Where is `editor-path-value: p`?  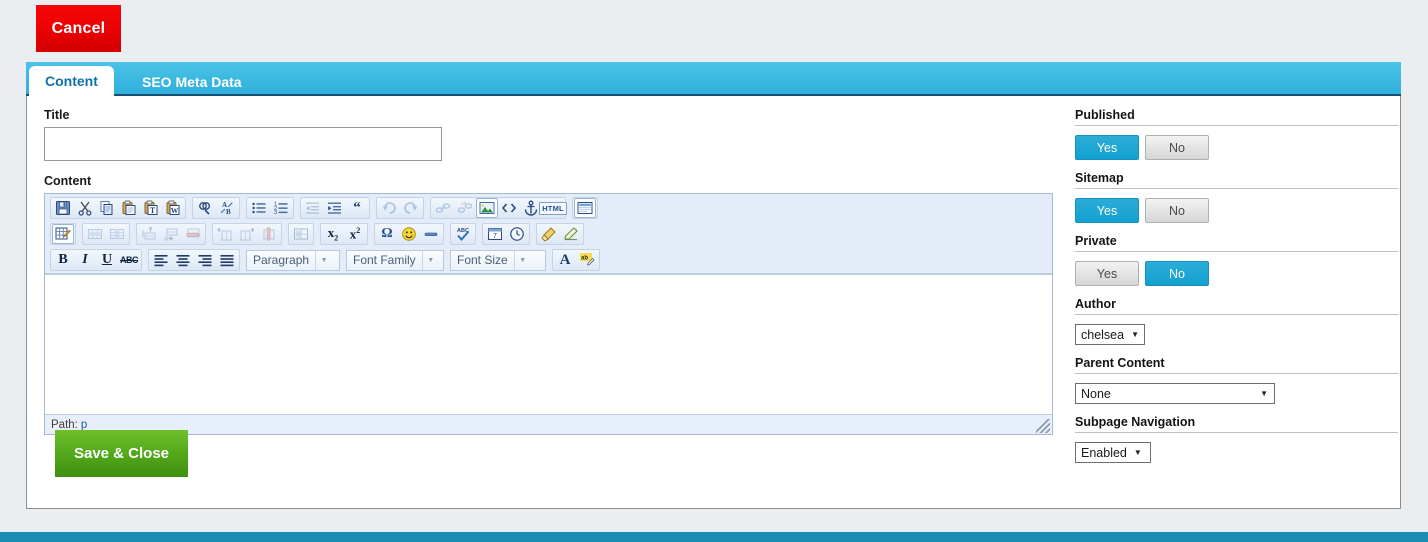 editor-path-value: p is located at coordinates (84, 425).